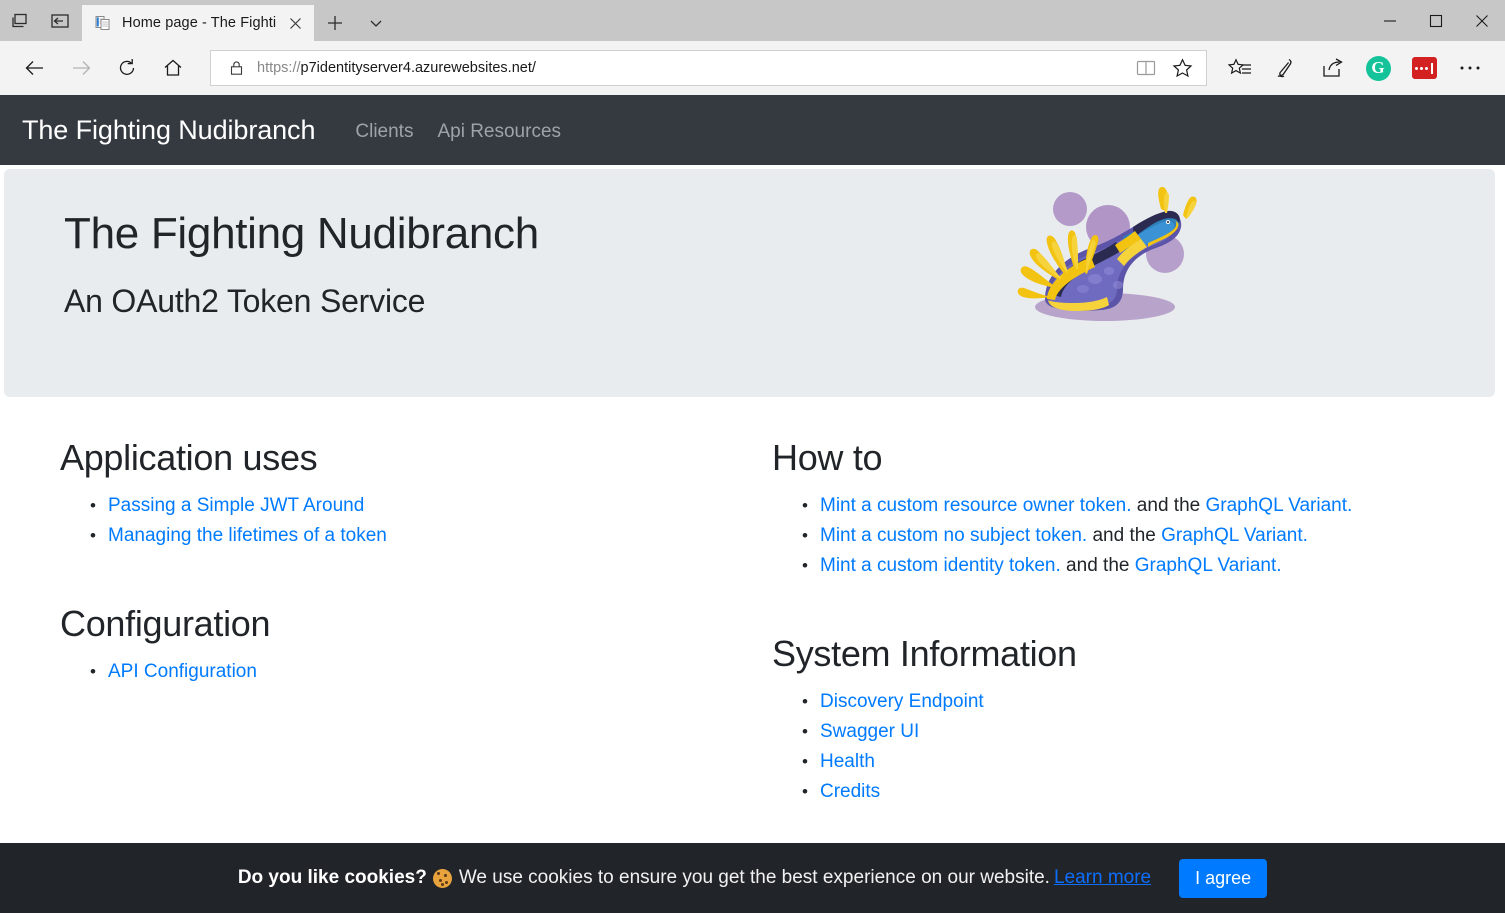 This screenshot has height=913, width=1505. Describe the element at coordinates (1102, 878) in the screenshot. I see `cookie-learn-more-link: Learn more` at that location.